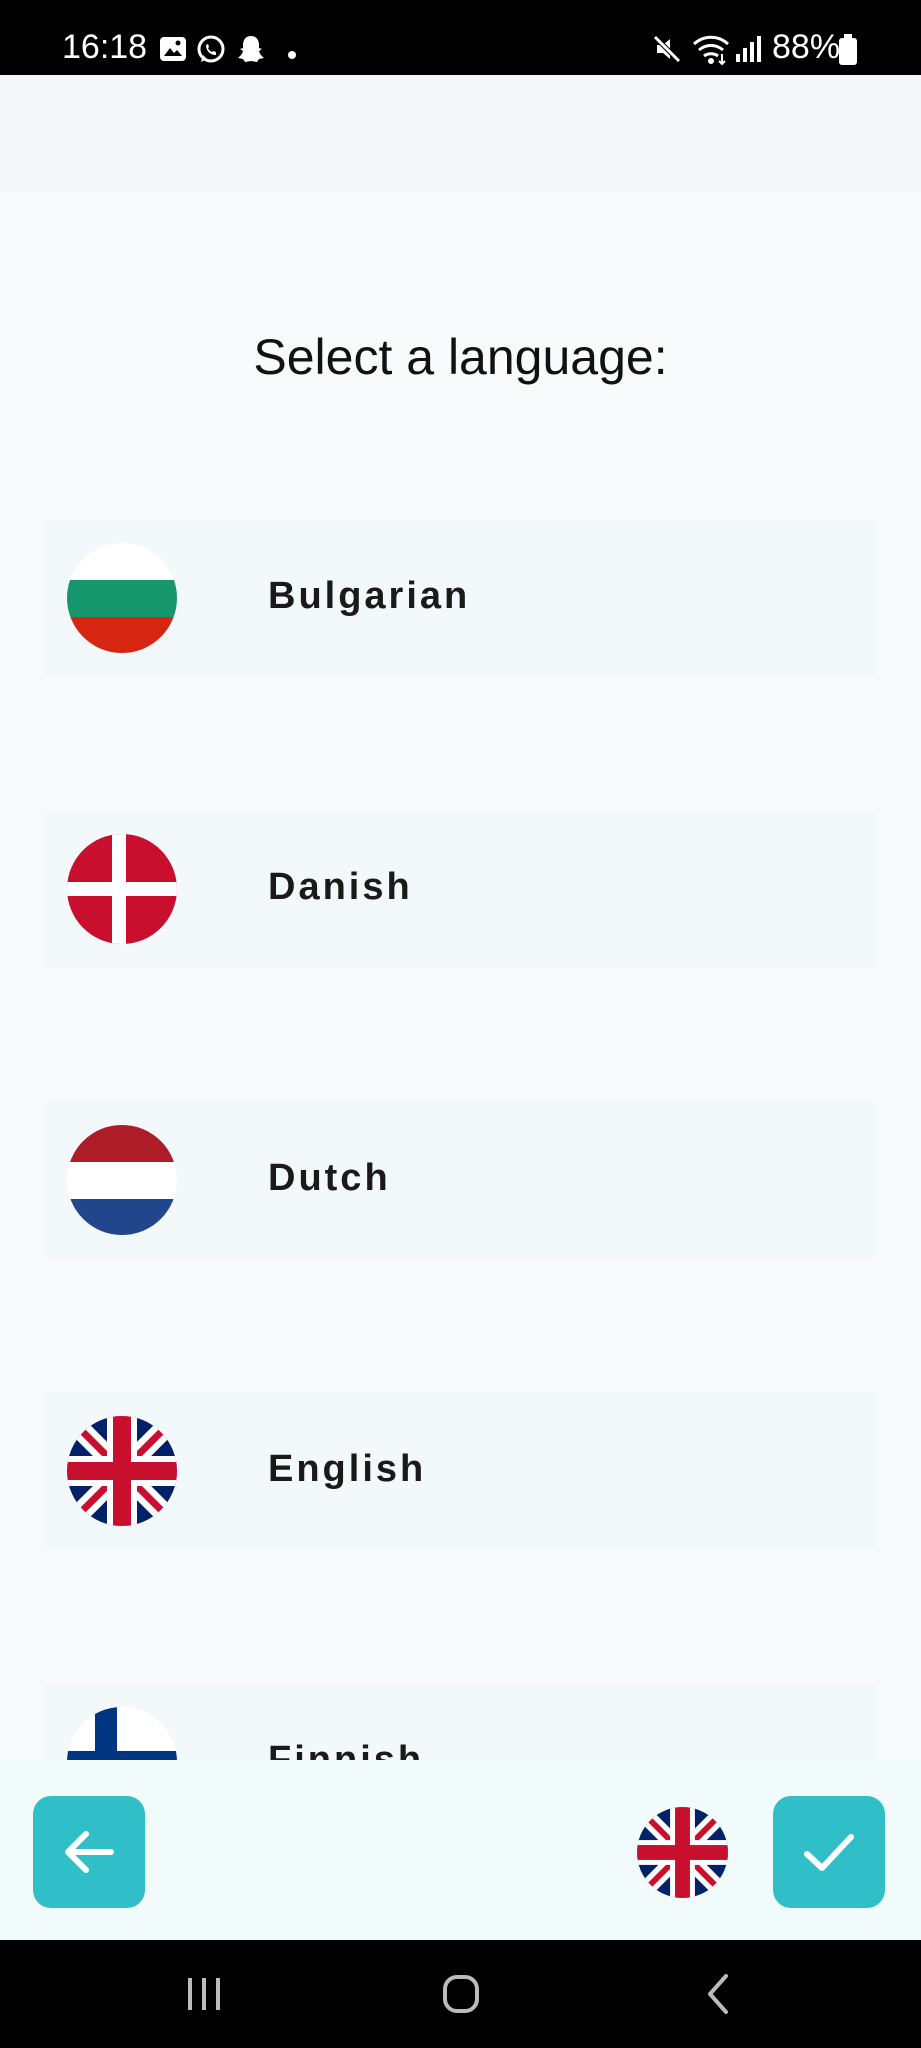 Image resolution: width=921 pixels, height=2048 pixels. What do you see at coordinates (460, 357) in the screenshot?
I see `page-title: Select a language:` at bounding box center [460, 357].